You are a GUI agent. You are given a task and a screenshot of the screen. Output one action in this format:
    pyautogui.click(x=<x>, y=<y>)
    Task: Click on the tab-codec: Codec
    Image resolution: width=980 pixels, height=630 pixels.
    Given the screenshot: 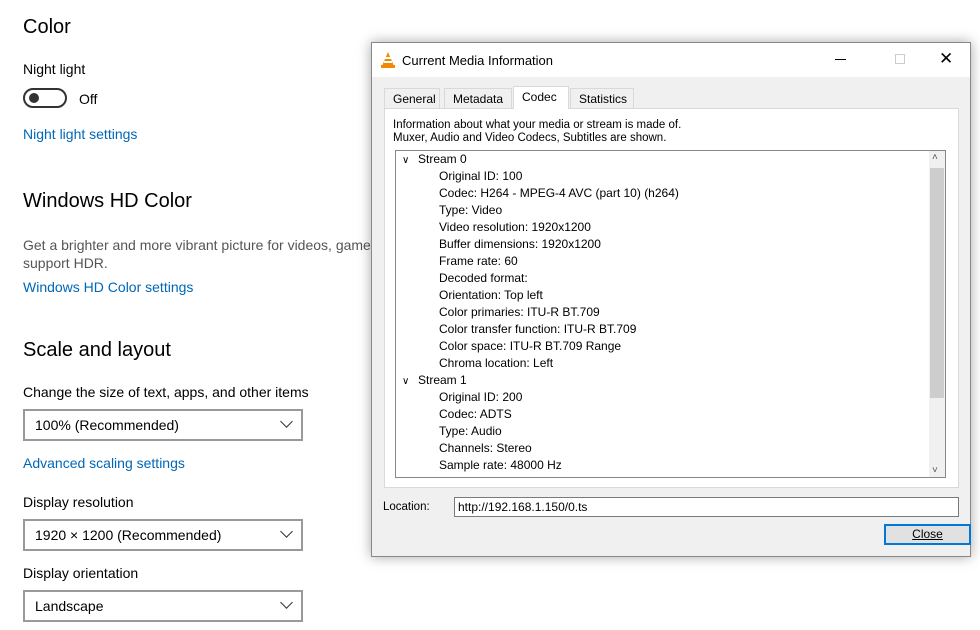 What is the action you would take?
    pyautogui.click(x=541, y=97)
    